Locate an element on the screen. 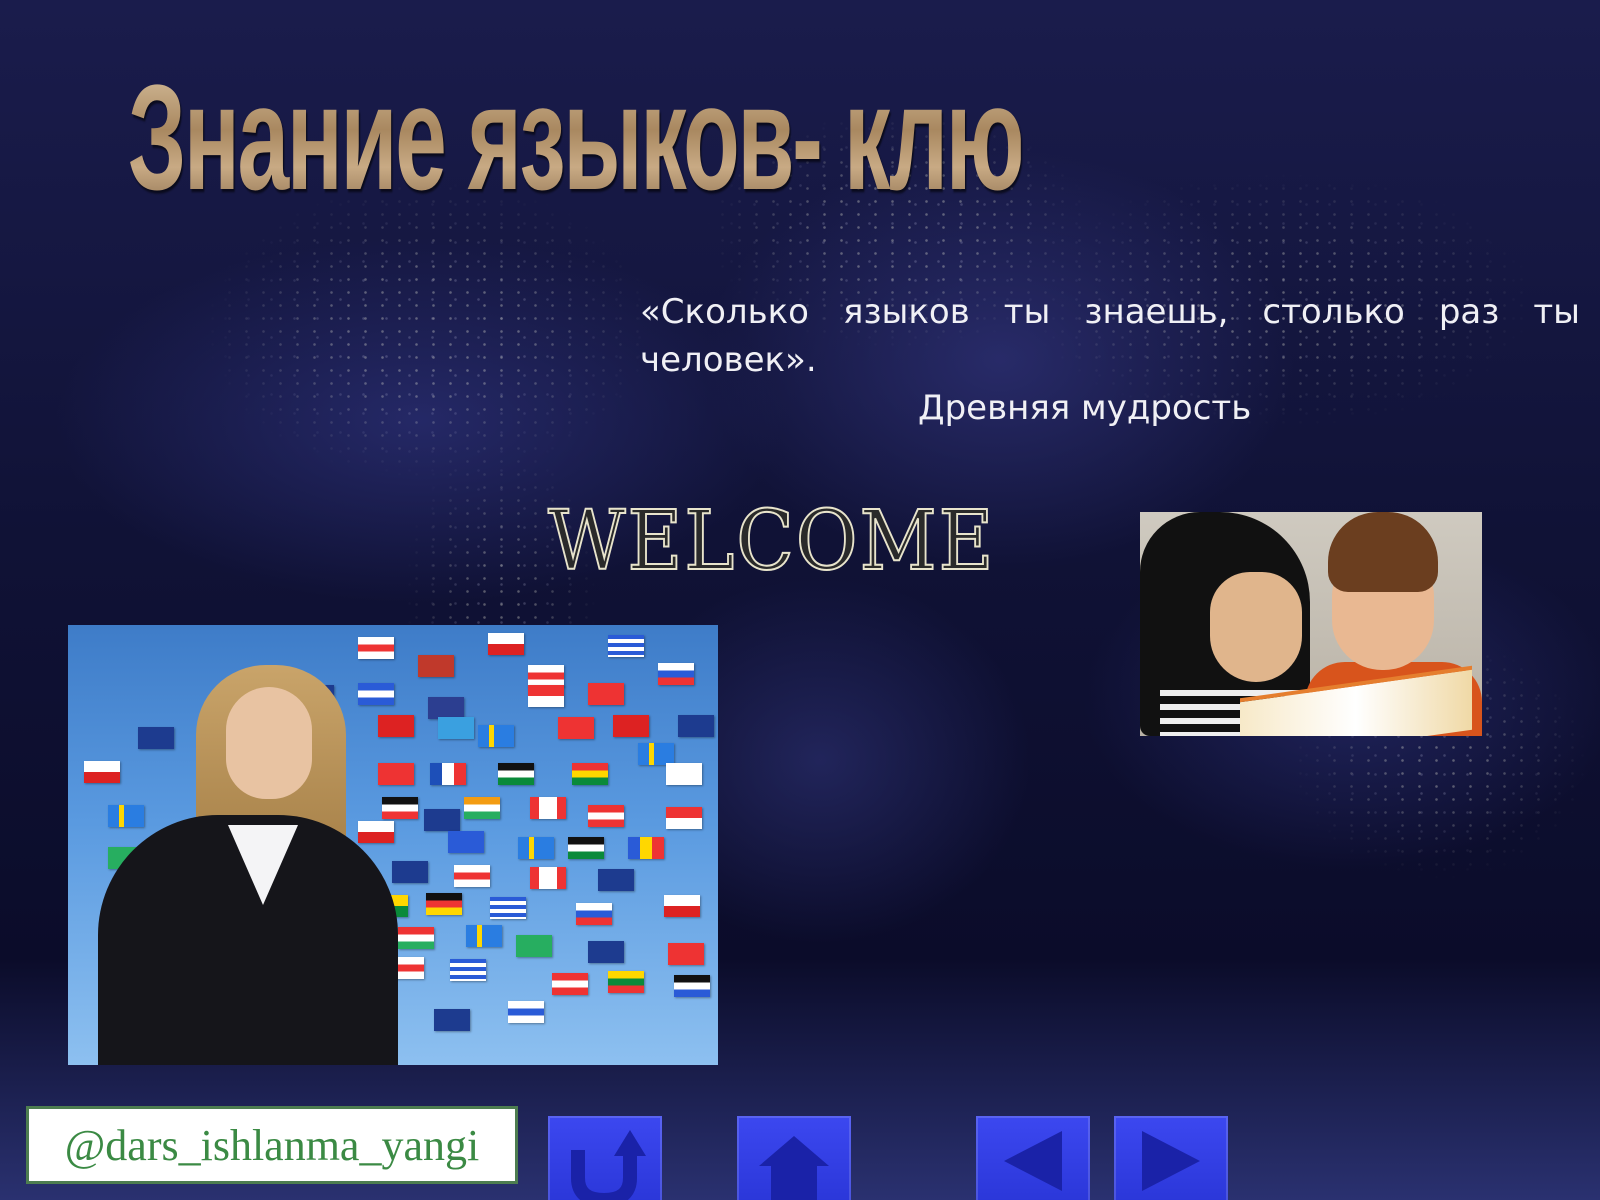 The height and width of the screenshot is (1200, 1600). woman-face is located at coordinates (269, 743).